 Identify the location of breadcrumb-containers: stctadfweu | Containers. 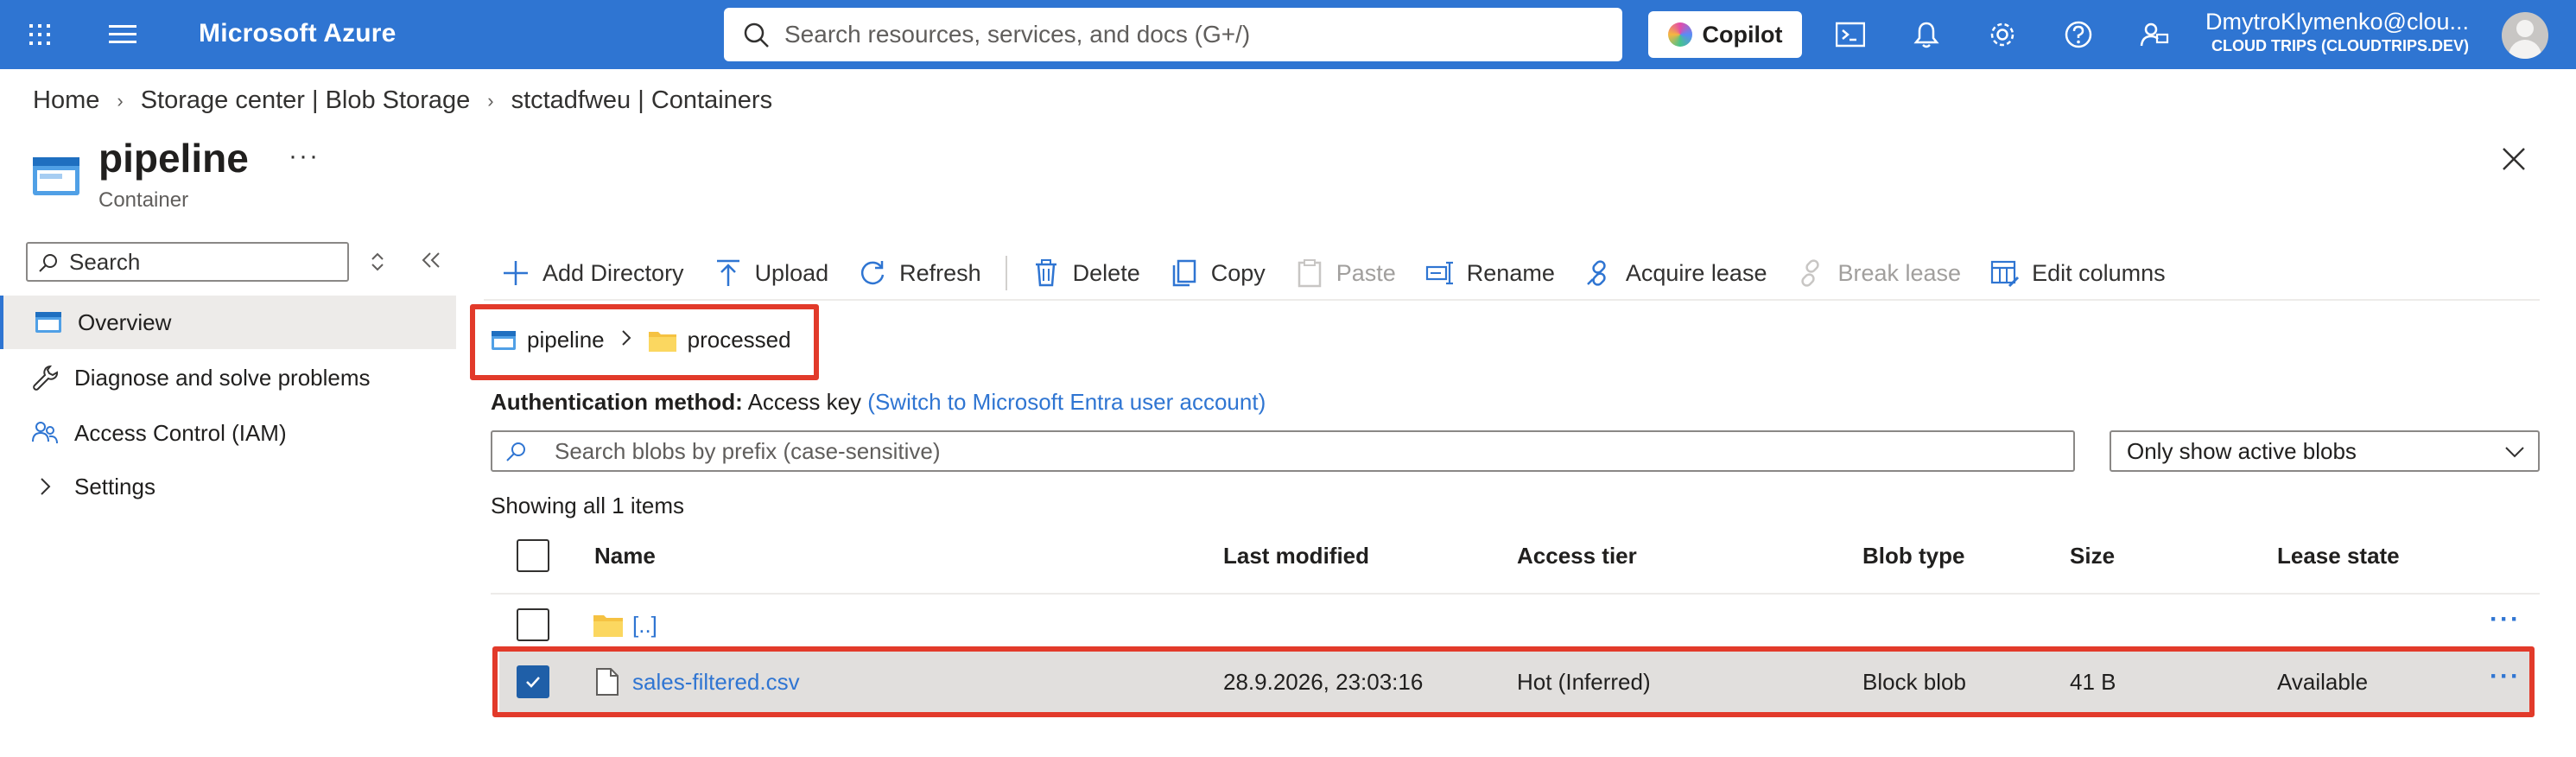
(642, 101).